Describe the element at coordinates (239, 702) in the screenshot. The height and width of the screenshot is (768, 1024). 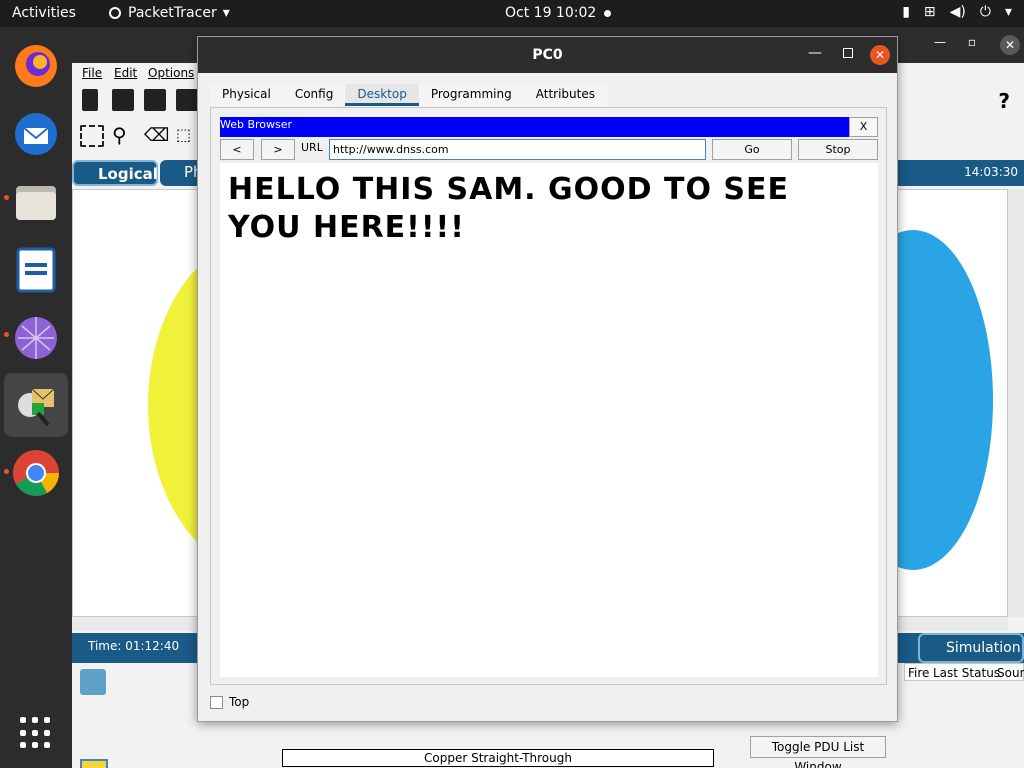
I see `top-checkbox-label: Top` at that location.